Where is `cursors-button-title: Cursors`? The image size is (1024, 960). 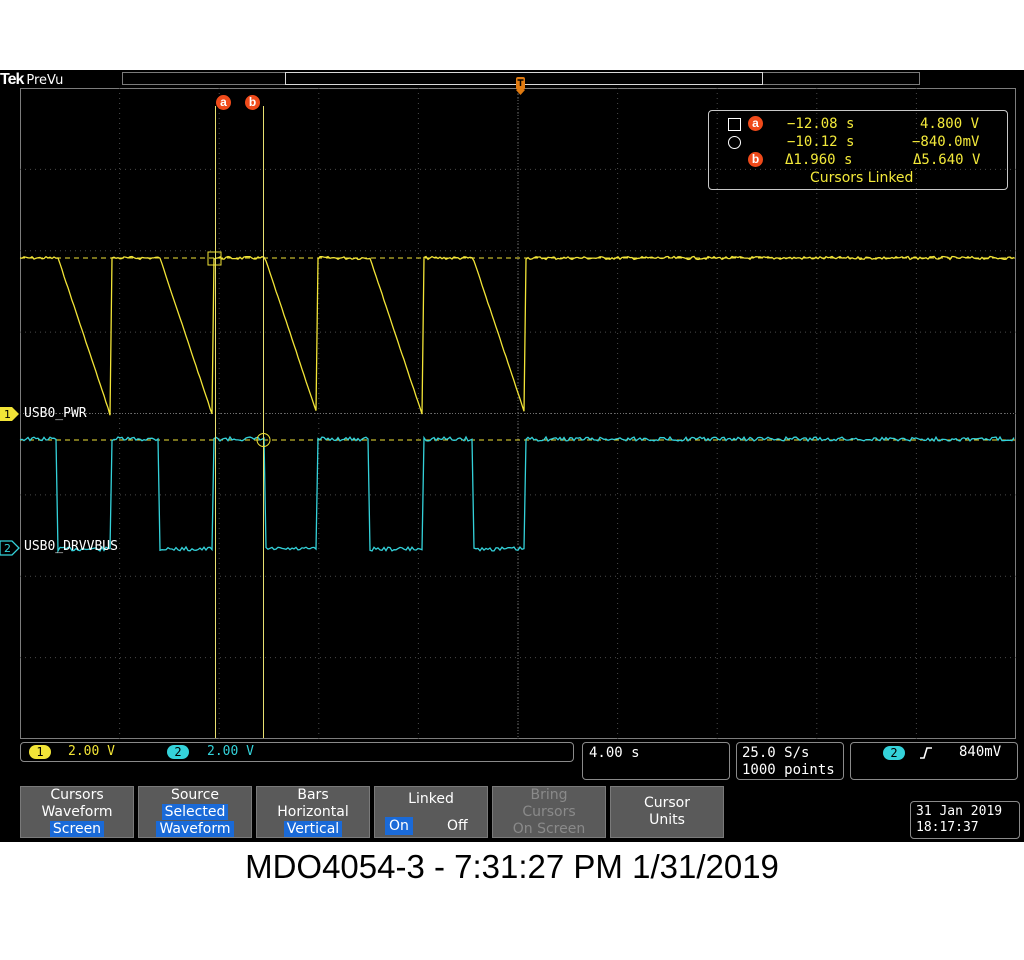 cursors-button-title: Cursors is located at coordinates (77, 795).